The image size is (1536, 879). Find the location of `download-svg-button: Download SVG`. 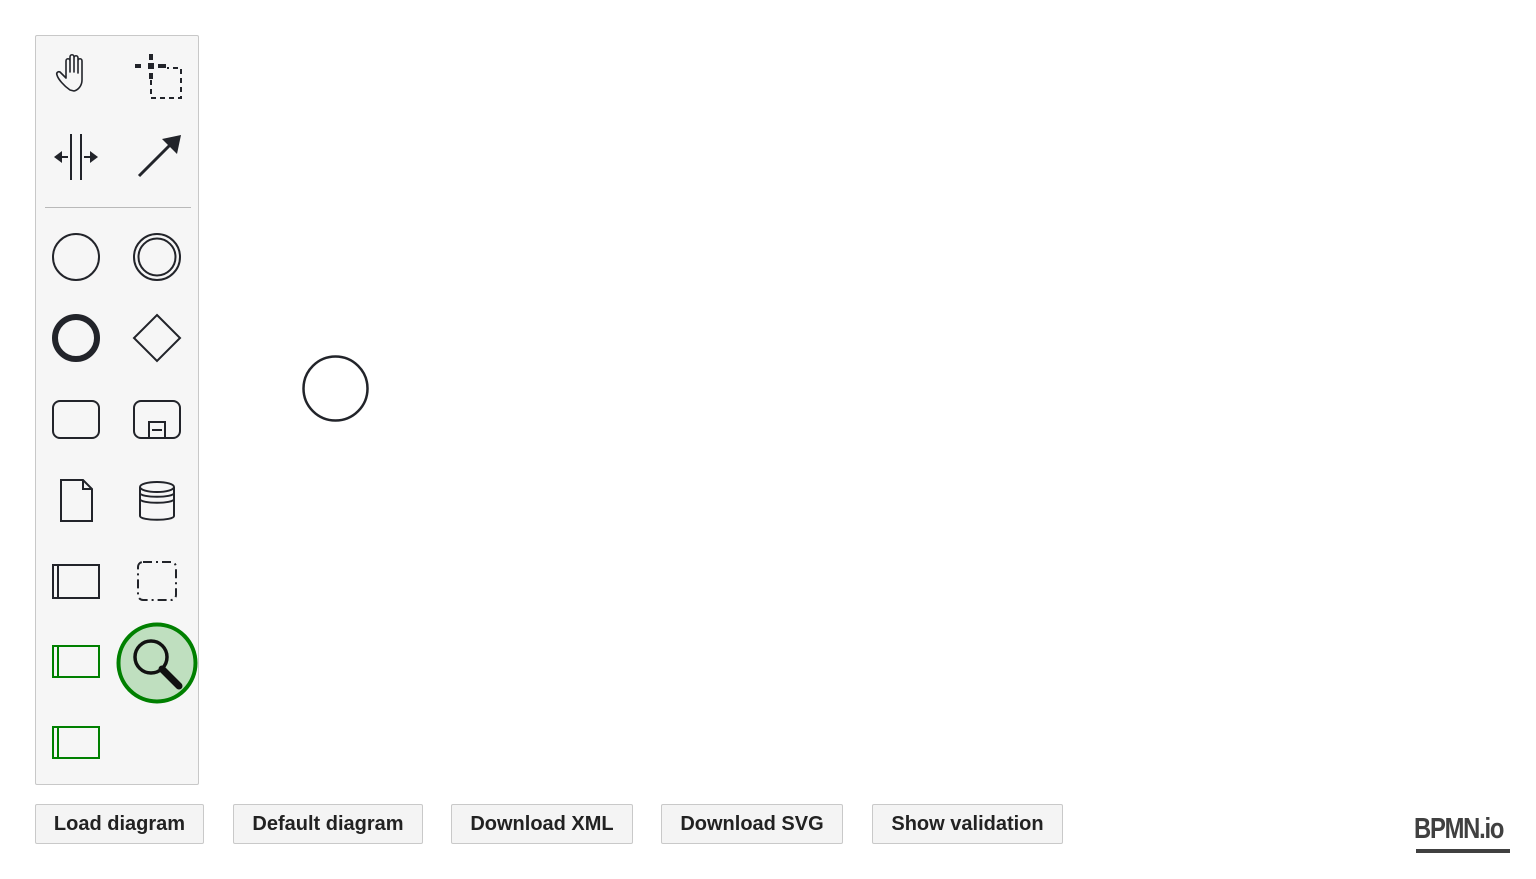

download-svg-button: Download SVG is located at coordinates (752, 824).